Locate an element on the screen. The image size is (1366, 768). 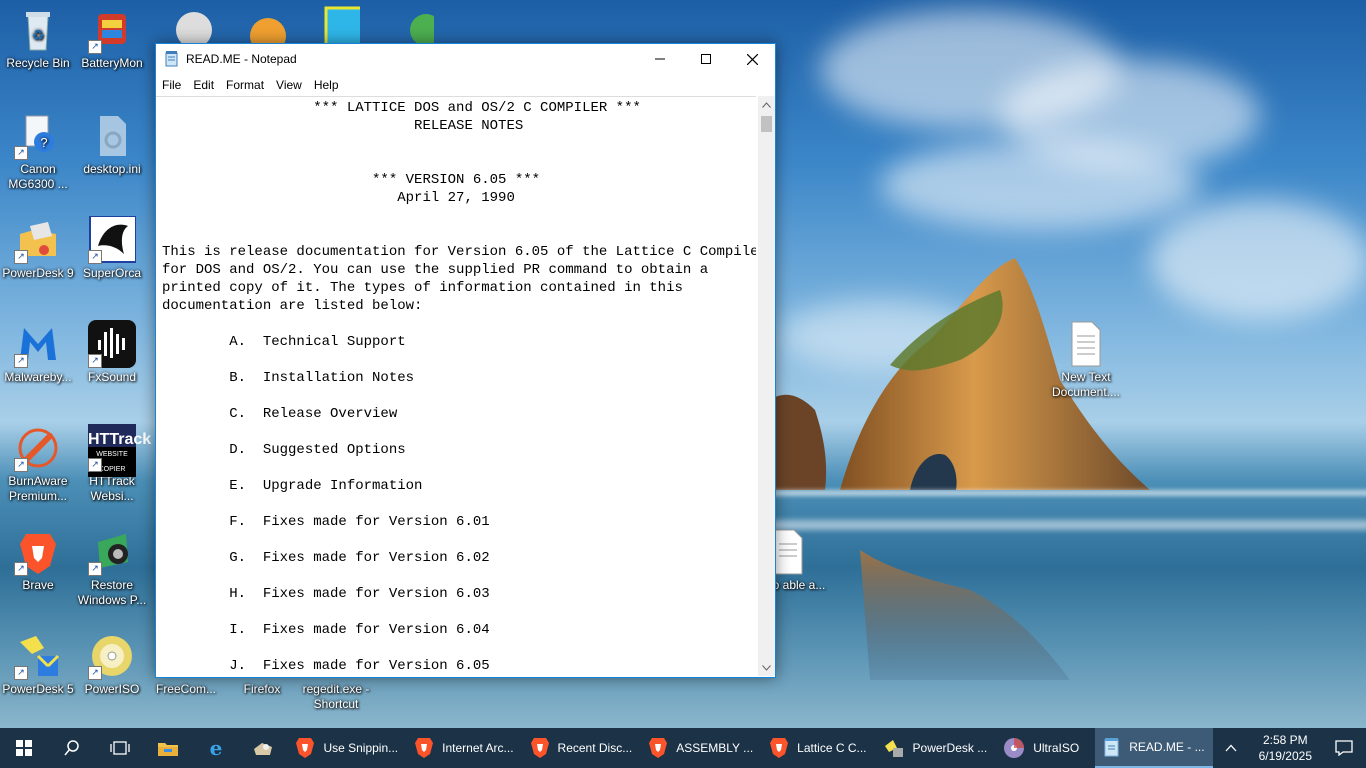
taskbar-file-explorer is located at coordinates (168, 748).